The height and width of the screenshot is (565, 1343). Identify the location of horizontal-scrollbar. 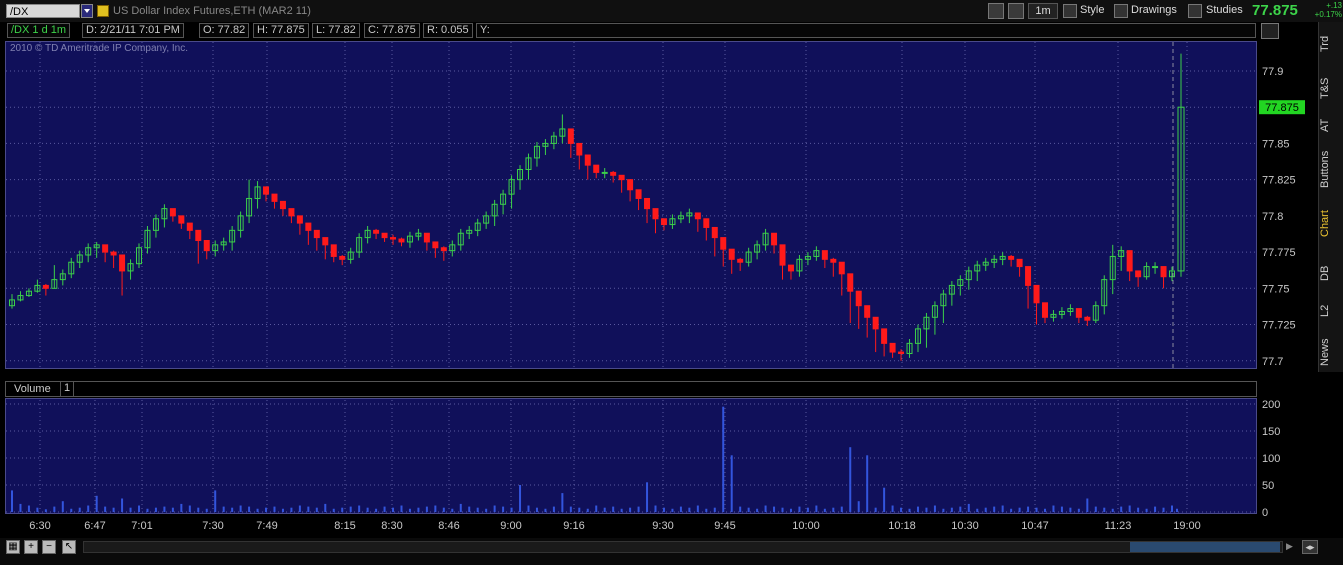
(683, 547).